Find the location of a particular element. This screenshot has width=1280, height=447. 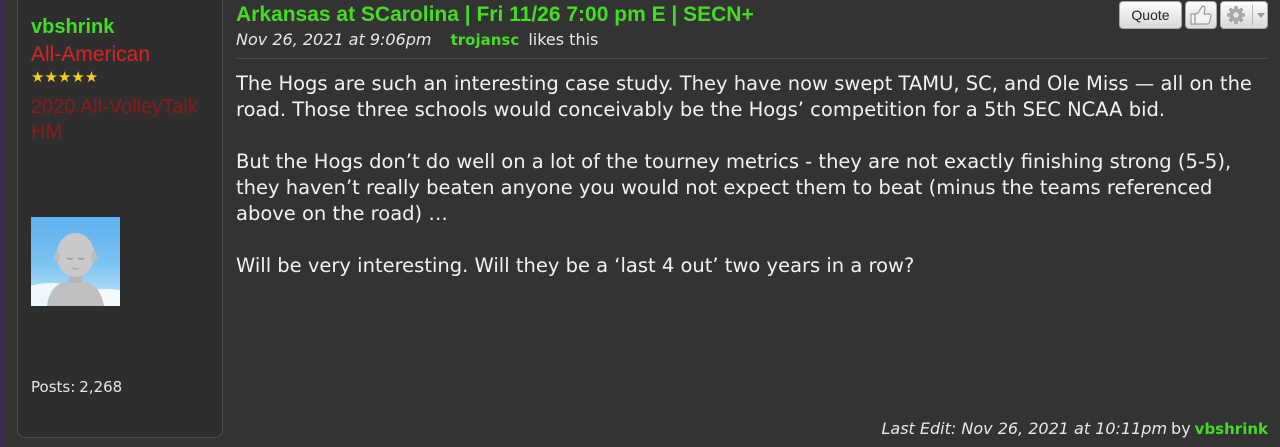

avatar is located at coordinates (75, 261).